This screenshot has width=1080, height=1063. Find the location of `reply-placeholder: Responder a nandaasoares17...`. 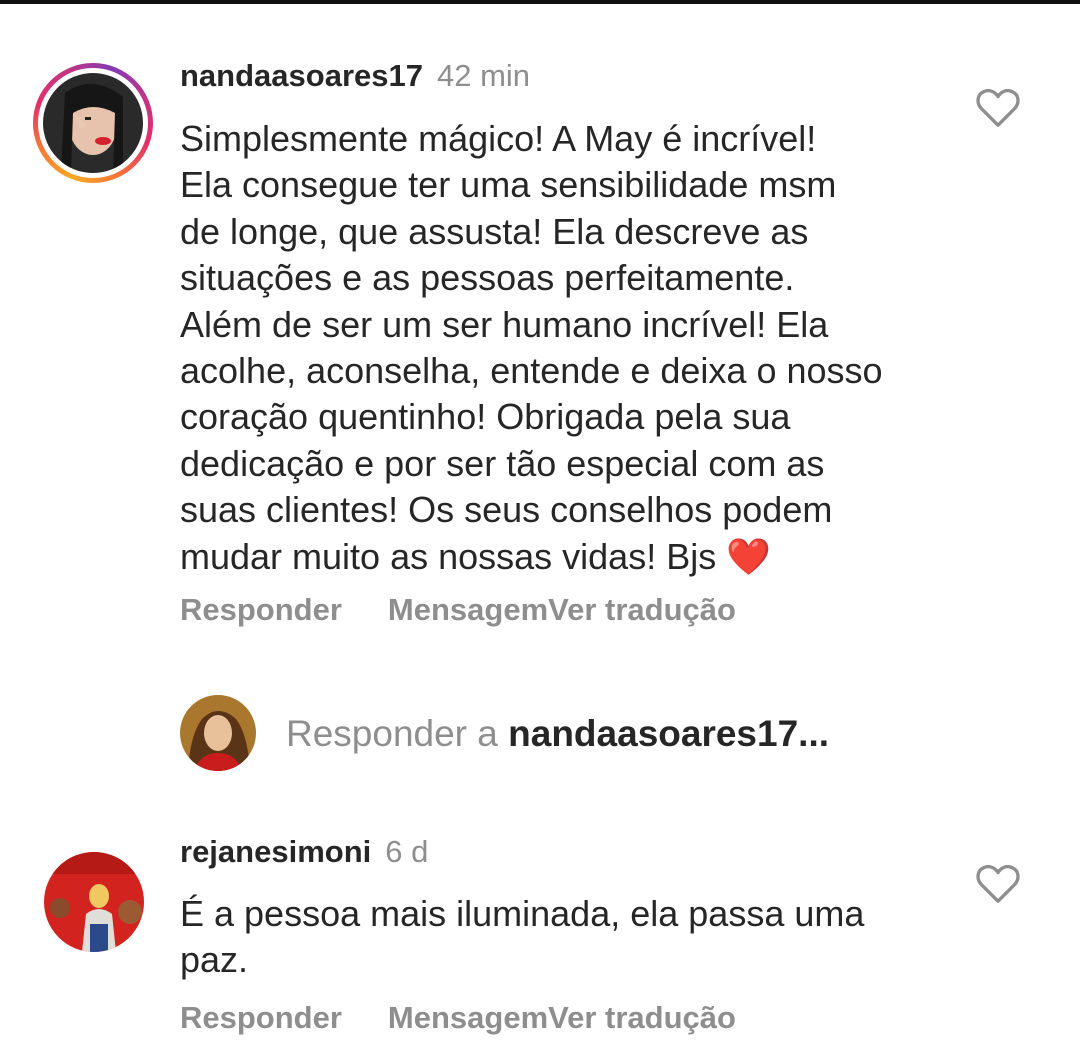

reply-placeholder: Responder a nandaasoares17... is located at coordinates (557, 734).